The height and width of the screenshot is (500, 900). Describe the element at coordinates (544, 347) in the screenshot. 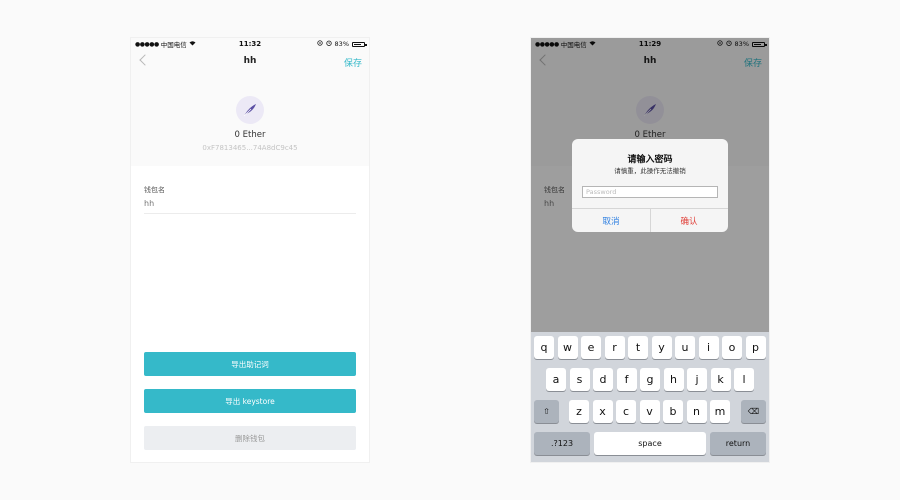

I see `key-q: q` at that location.